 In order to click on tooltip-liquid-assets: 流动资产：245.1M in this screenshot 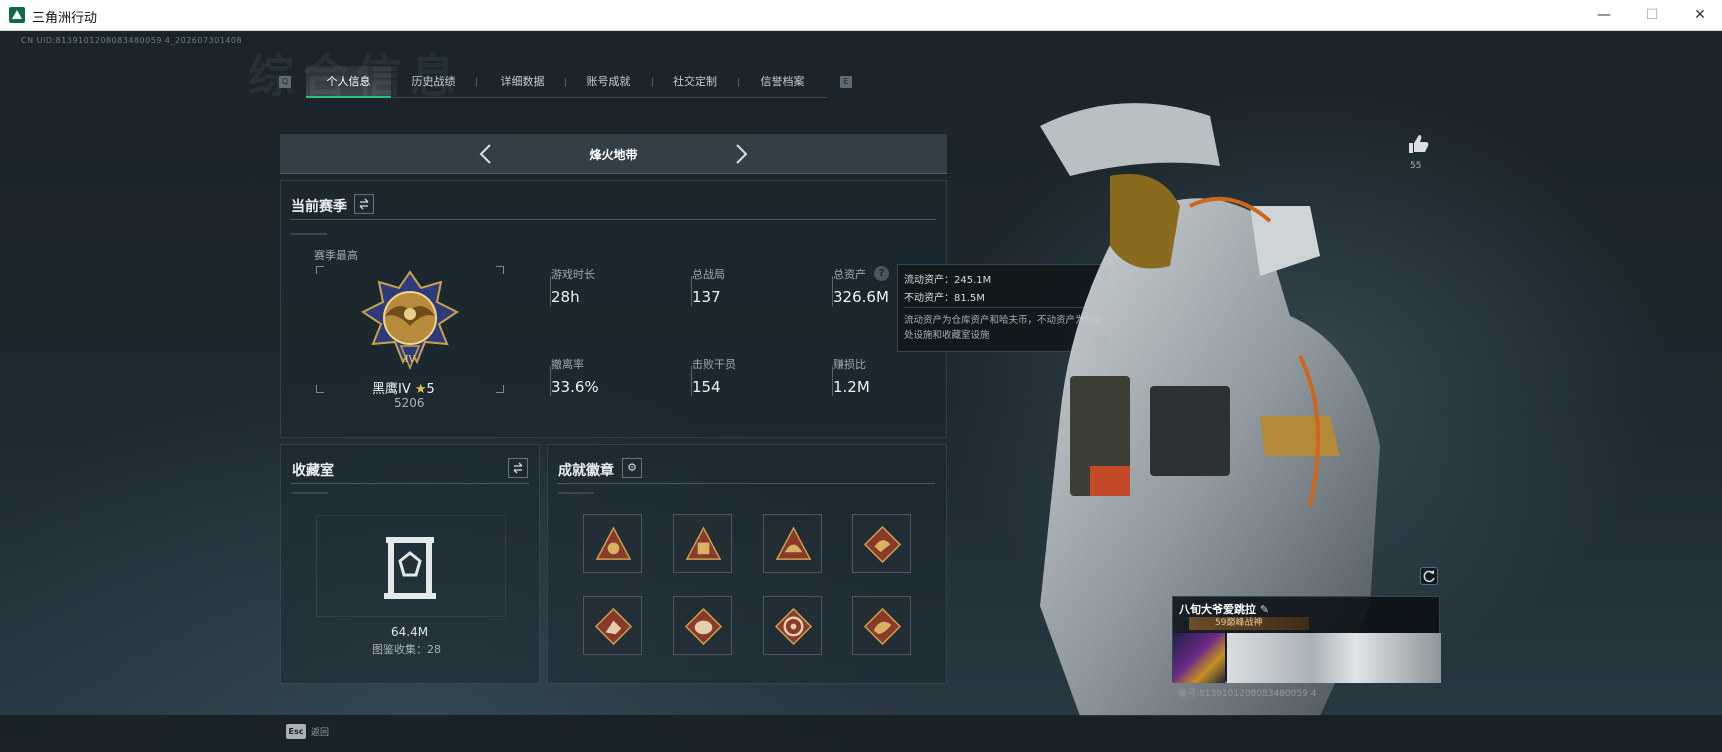, I will do `click(948, 280)`.